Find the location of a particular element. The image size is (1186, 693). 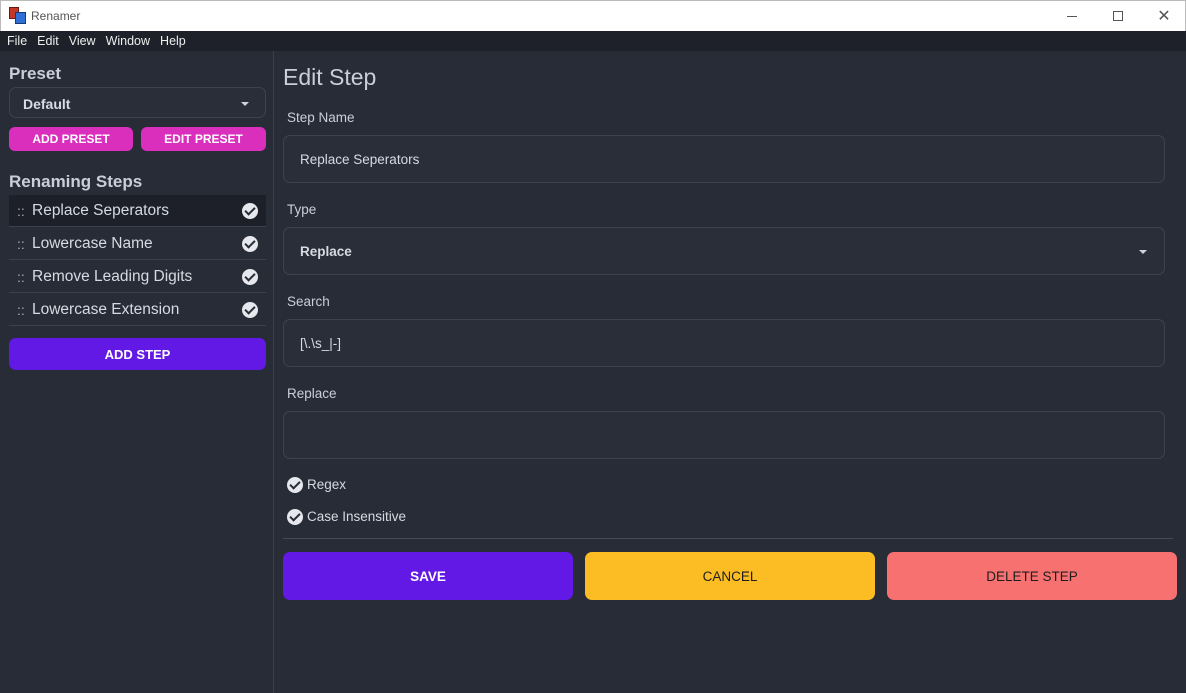

search-value: [\.\s_|-] is located at coordinates (321, 343).